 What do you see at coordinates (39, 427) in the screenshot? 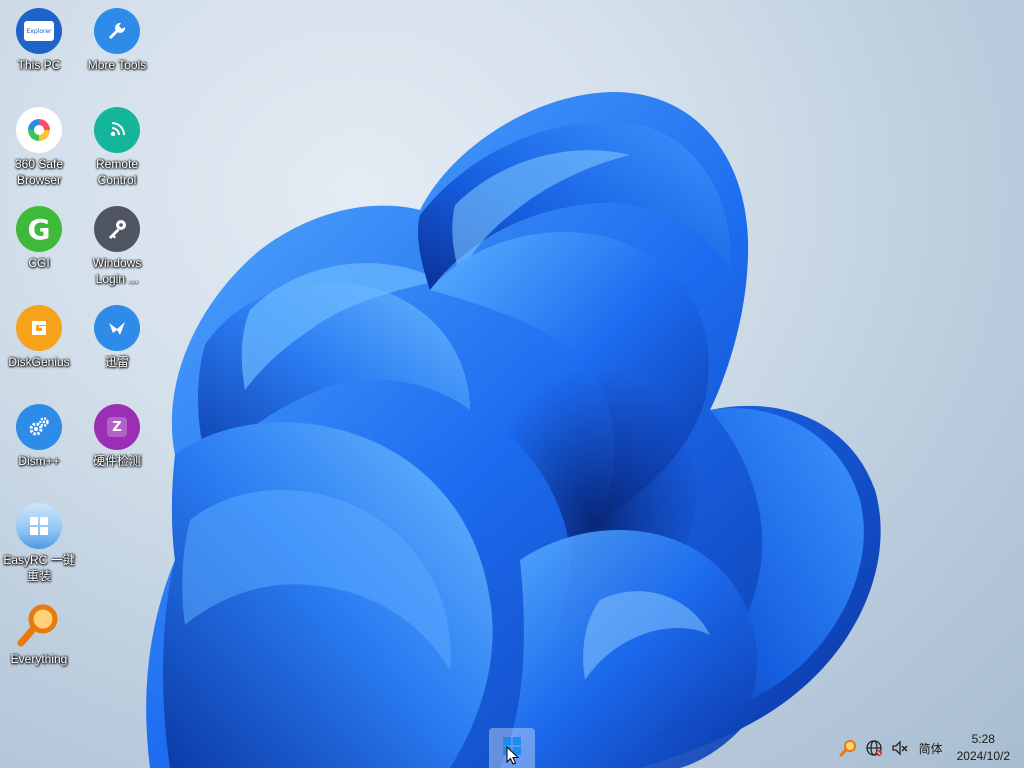
I see `gears-icon` at bounding box center [39, 427].